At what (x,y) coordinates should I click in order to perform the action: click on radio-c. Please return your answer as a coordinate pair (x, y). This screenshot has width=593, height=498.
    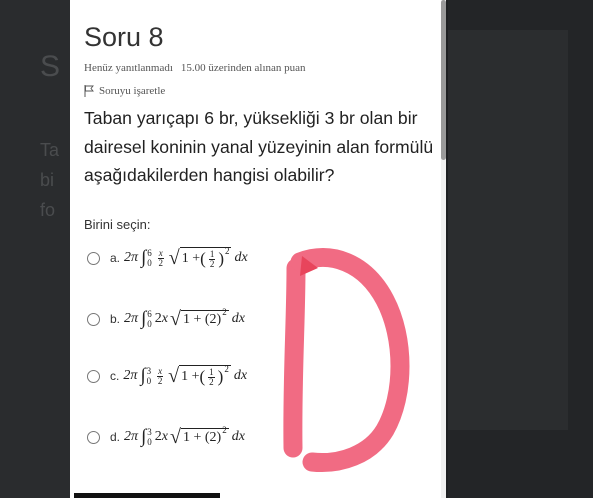
    Looking at the image, I should click on (93, 376).